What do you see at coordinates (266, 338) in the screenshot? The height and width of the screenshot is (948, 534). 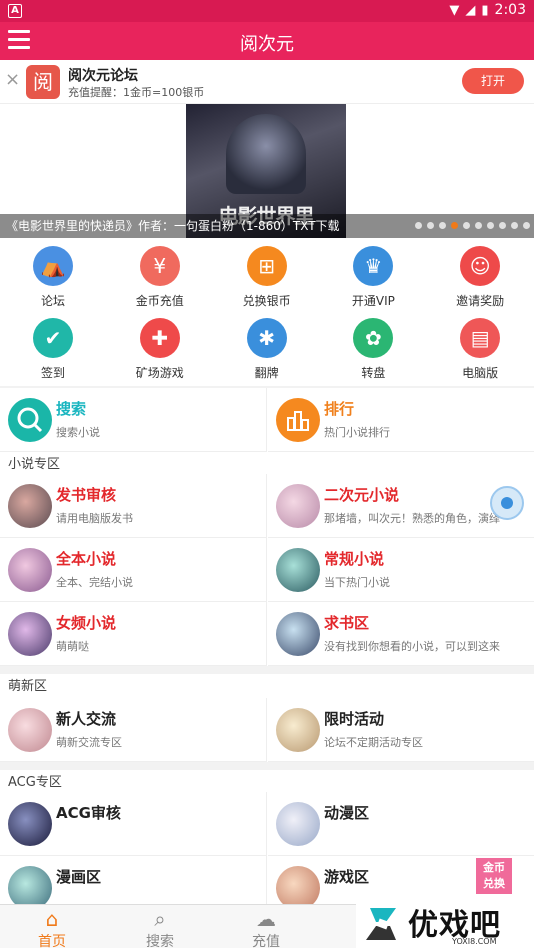 I see `aperture-icon: ✱` at bounding box center [266, 338].